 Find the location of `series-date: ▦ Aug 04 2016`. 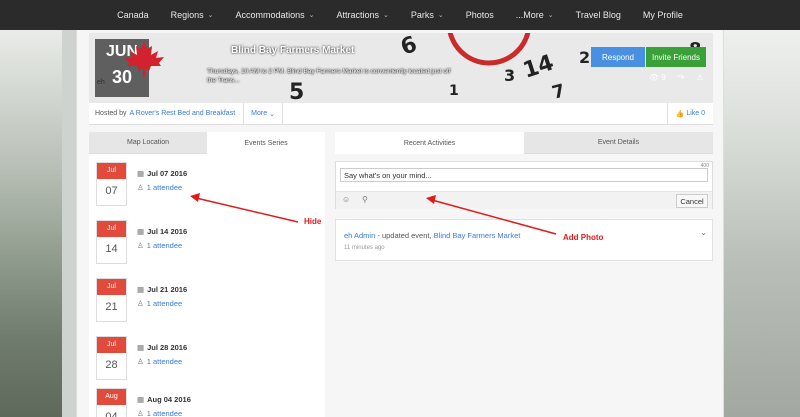

series-date: ▦ Aug 04 2016 is located at coordinates (164, 399).